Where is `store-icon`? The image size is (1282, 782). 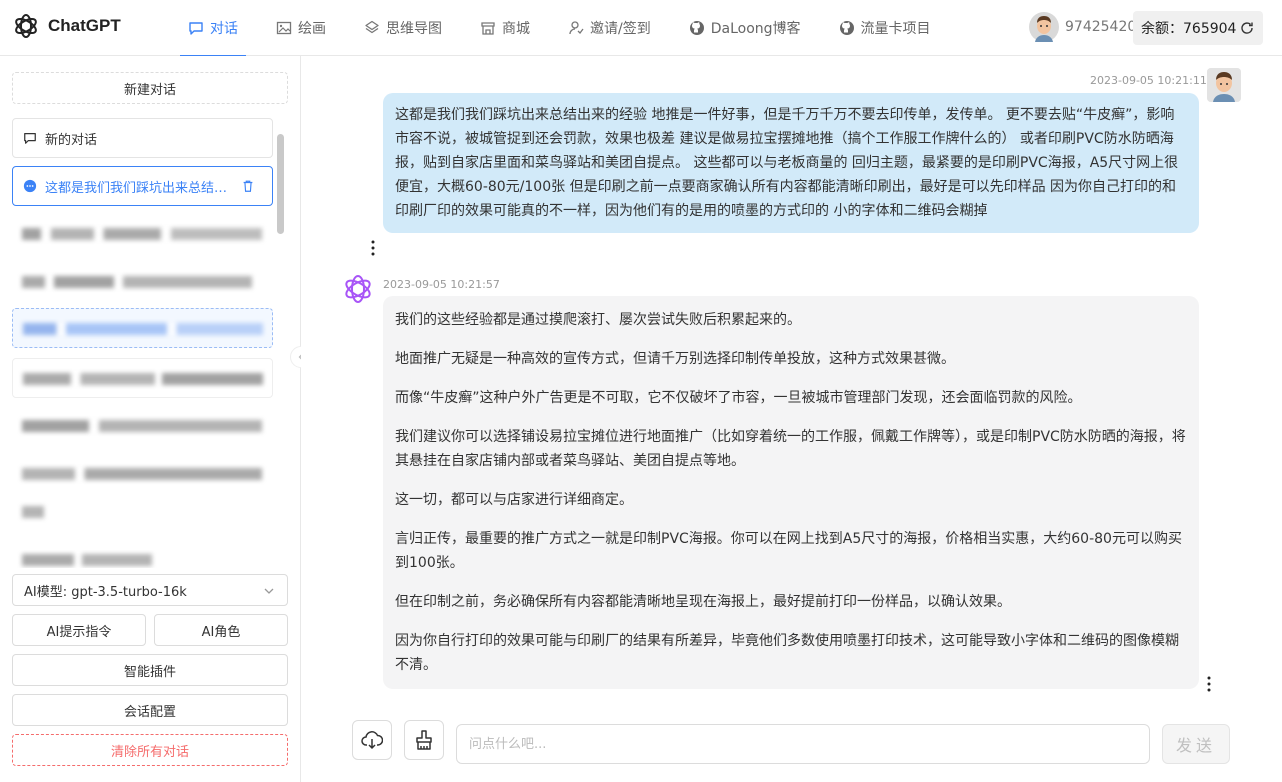
store-icon is located at coordinates (488, 28).